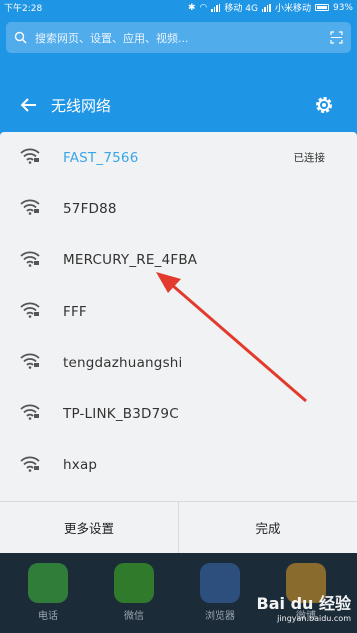 The image size is (357, 633). I want to click on gear-icon, so click(324, 105).